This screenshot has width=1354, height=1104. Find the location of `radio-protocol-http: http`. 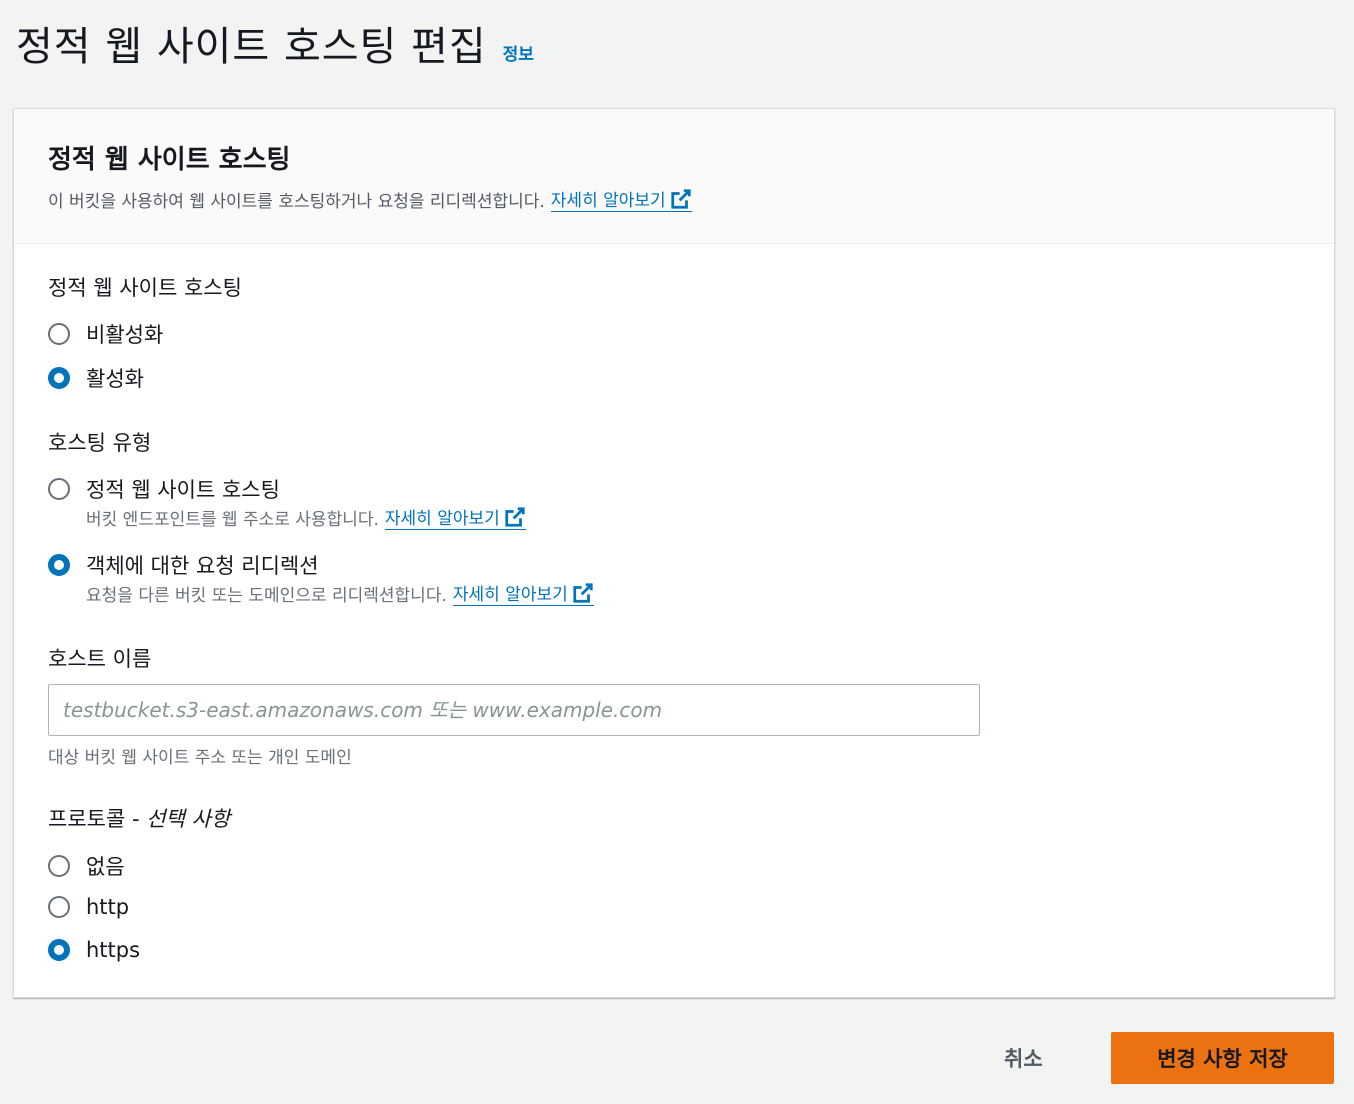

radio-protocol-http: http is located at coordinates (88, 907).